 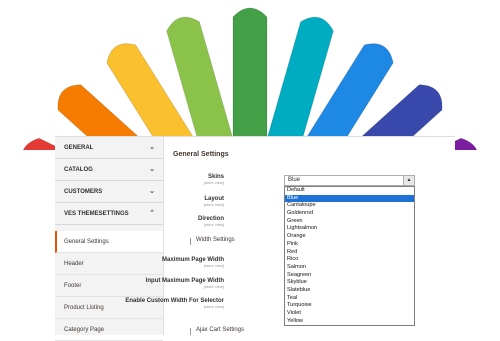 I want to click on fan-blade, so click(x=250, y=78).